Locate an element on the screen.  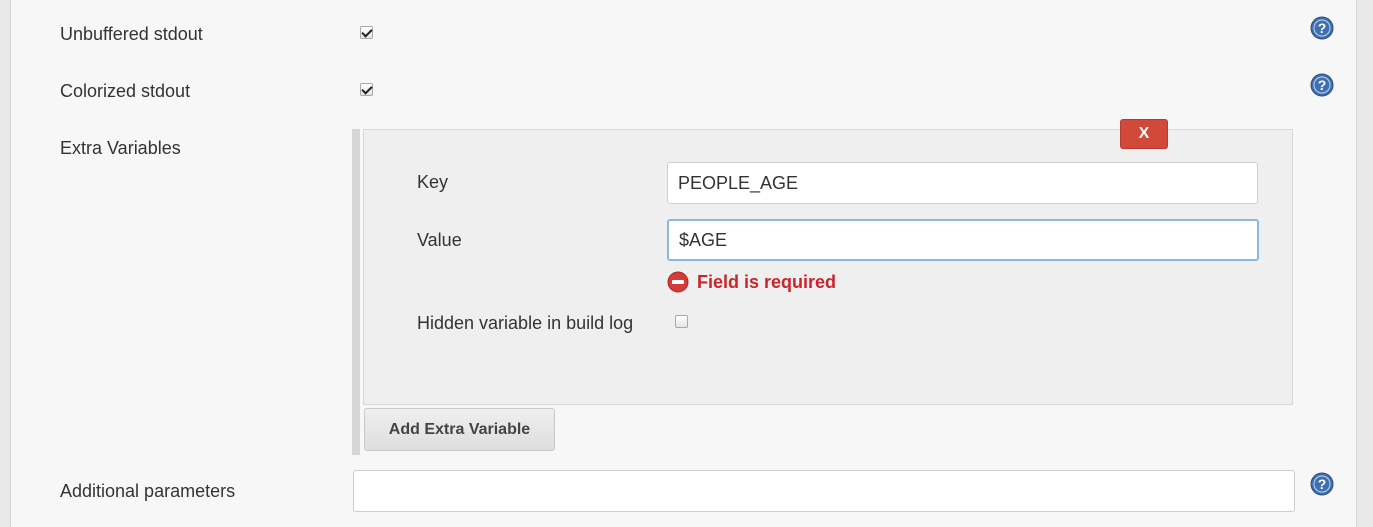
hidden-variable-label: Hidden variable in build log is located at coordinates (525, 323).